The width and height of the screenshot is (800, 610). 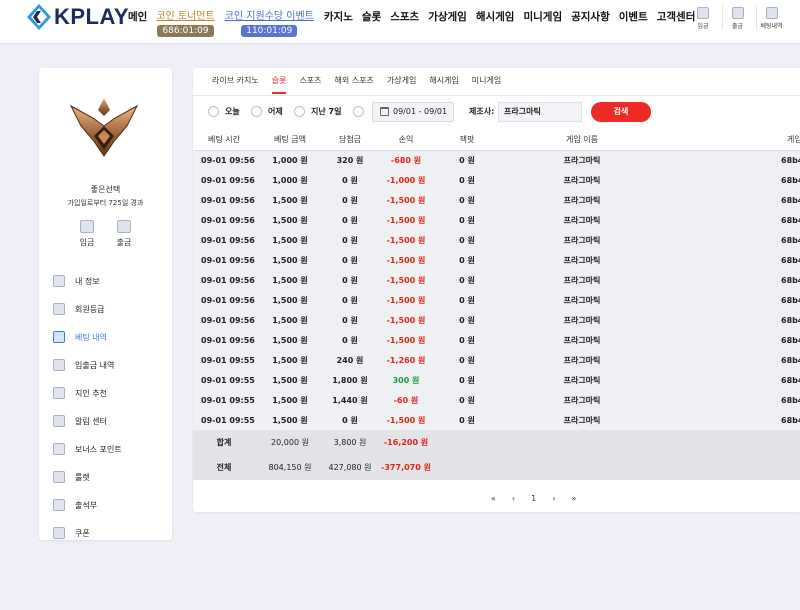 I want to click on tabs-divider, so click(x=496, y=95).